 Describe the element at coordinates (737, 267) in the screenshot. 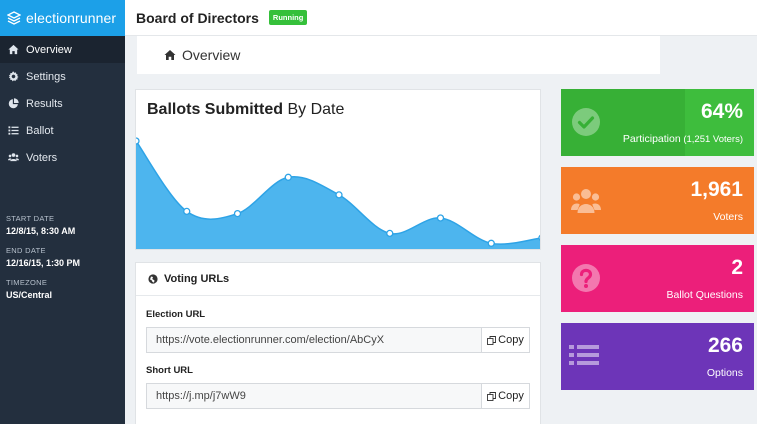

I see `ballot-questions-value: 2` at that location.